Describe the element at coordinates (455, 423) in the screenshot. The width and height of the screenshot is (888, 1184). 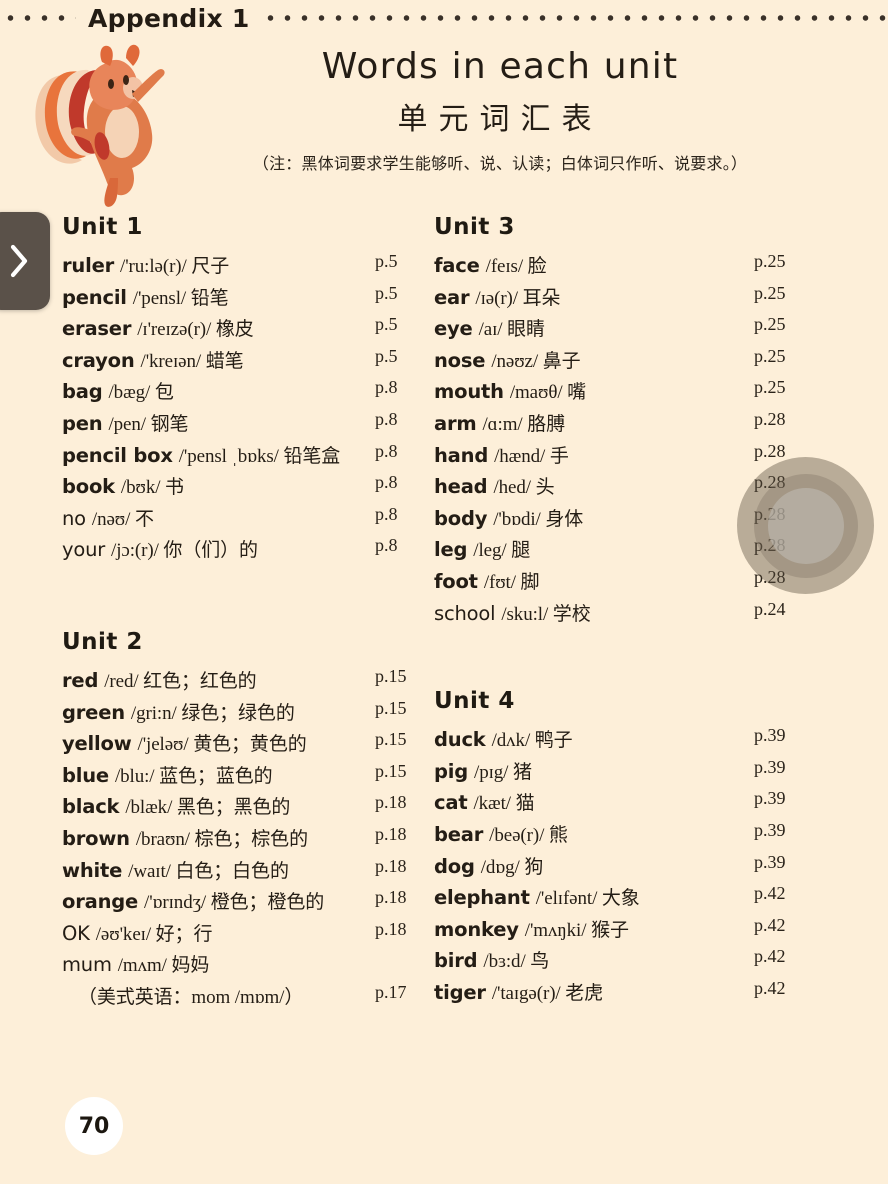
I see `entry-word: arm` at that location.